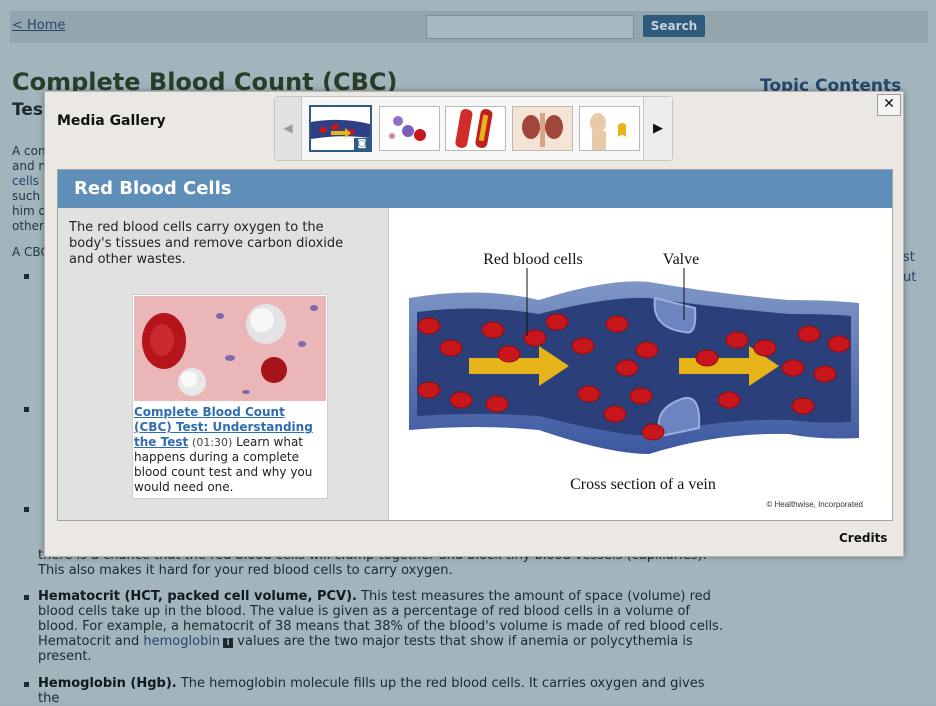 The height and width of the screenshot is (706, 936). What do you see at coordinates (814, 504) in the screenshot?
I see `diagram-copyright: © Healthwise, Incorporated` at bounding box center [814, 504].